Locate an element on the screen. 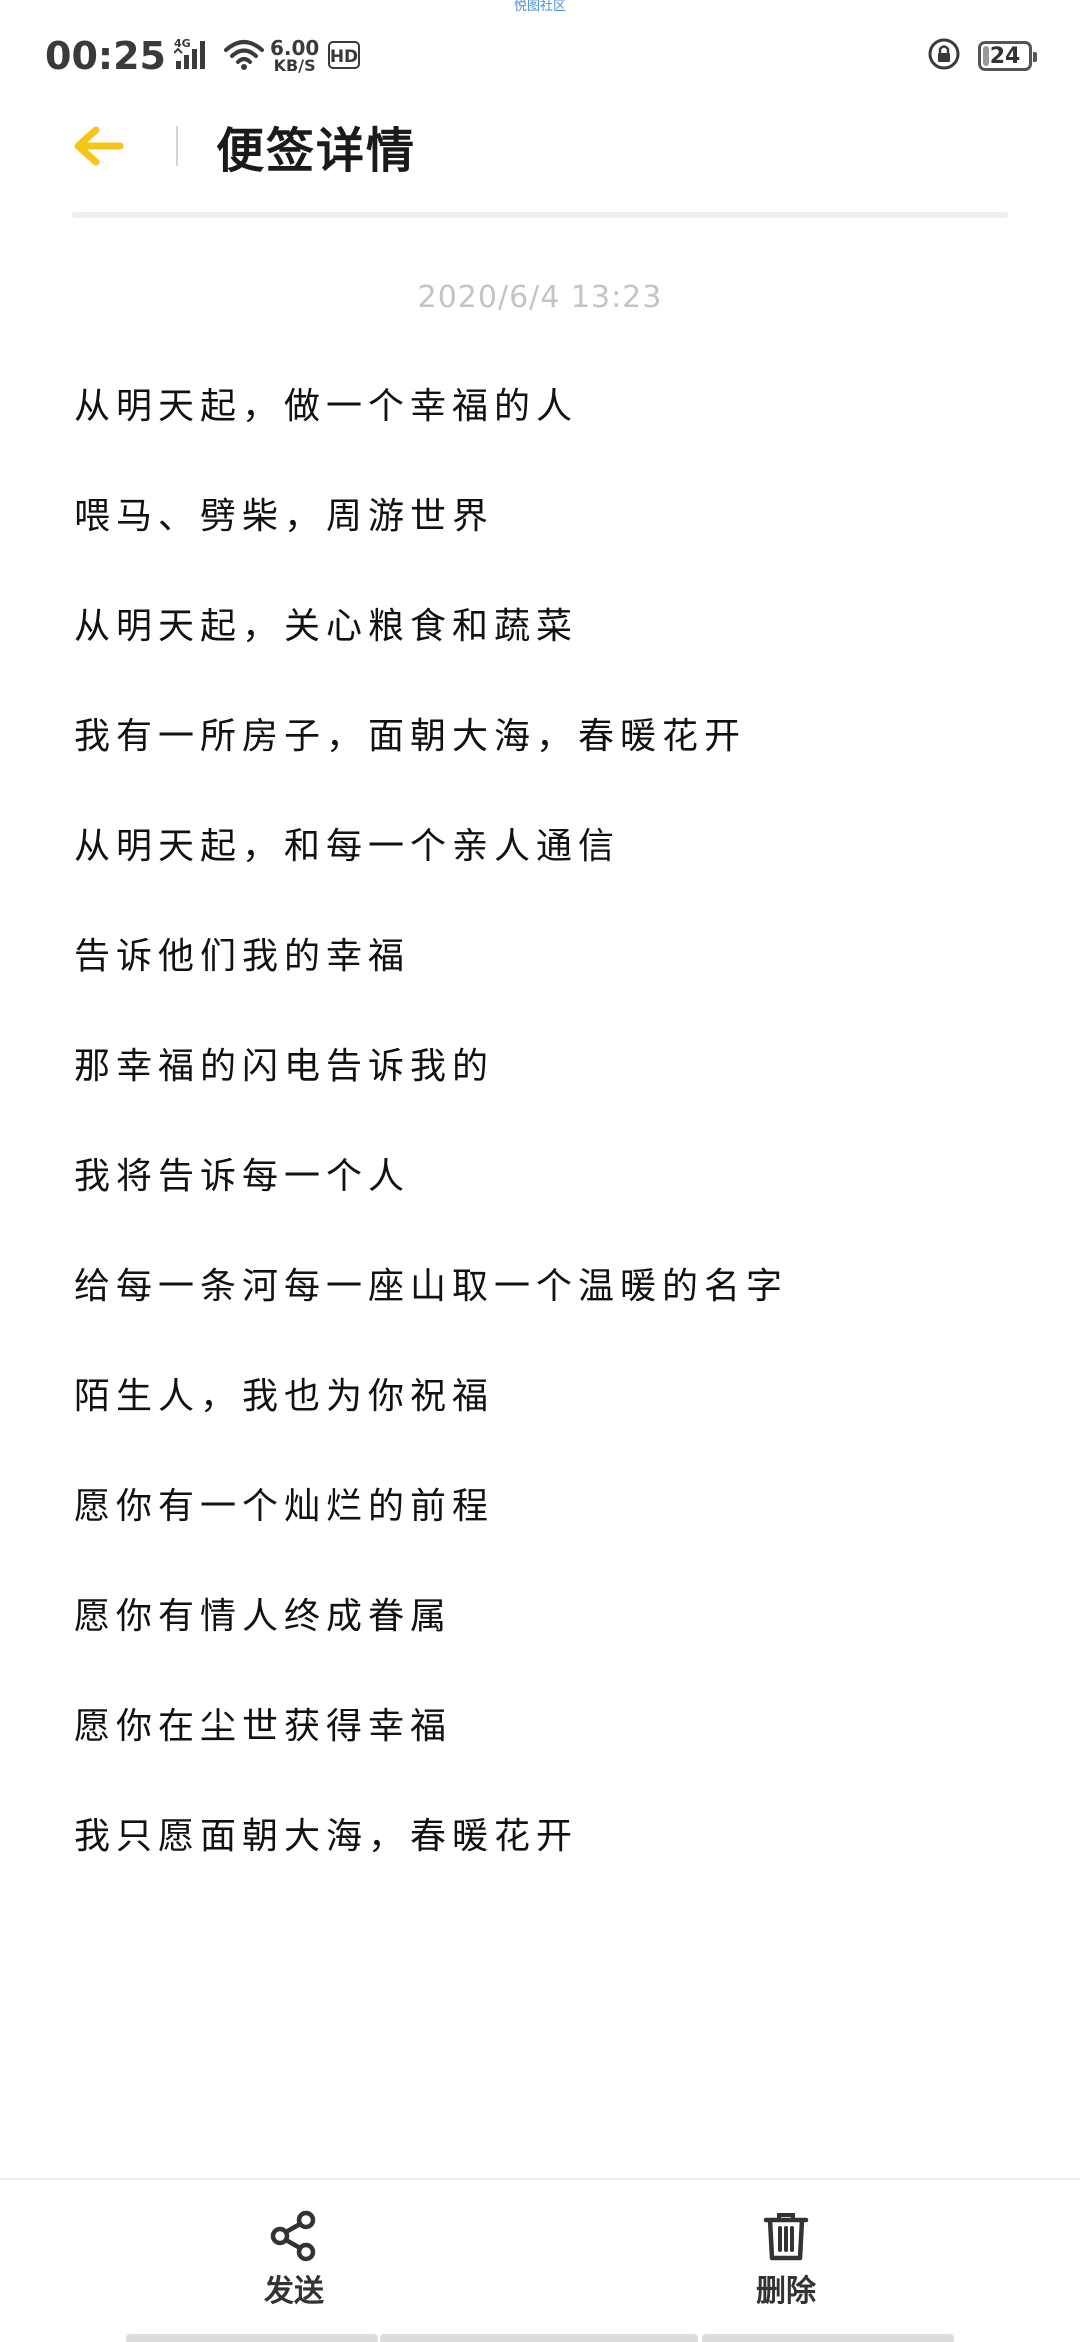 The width and height of the screenshot is (1080, 2342). hd-badge-label: HD is located at coordinates (344, 57).